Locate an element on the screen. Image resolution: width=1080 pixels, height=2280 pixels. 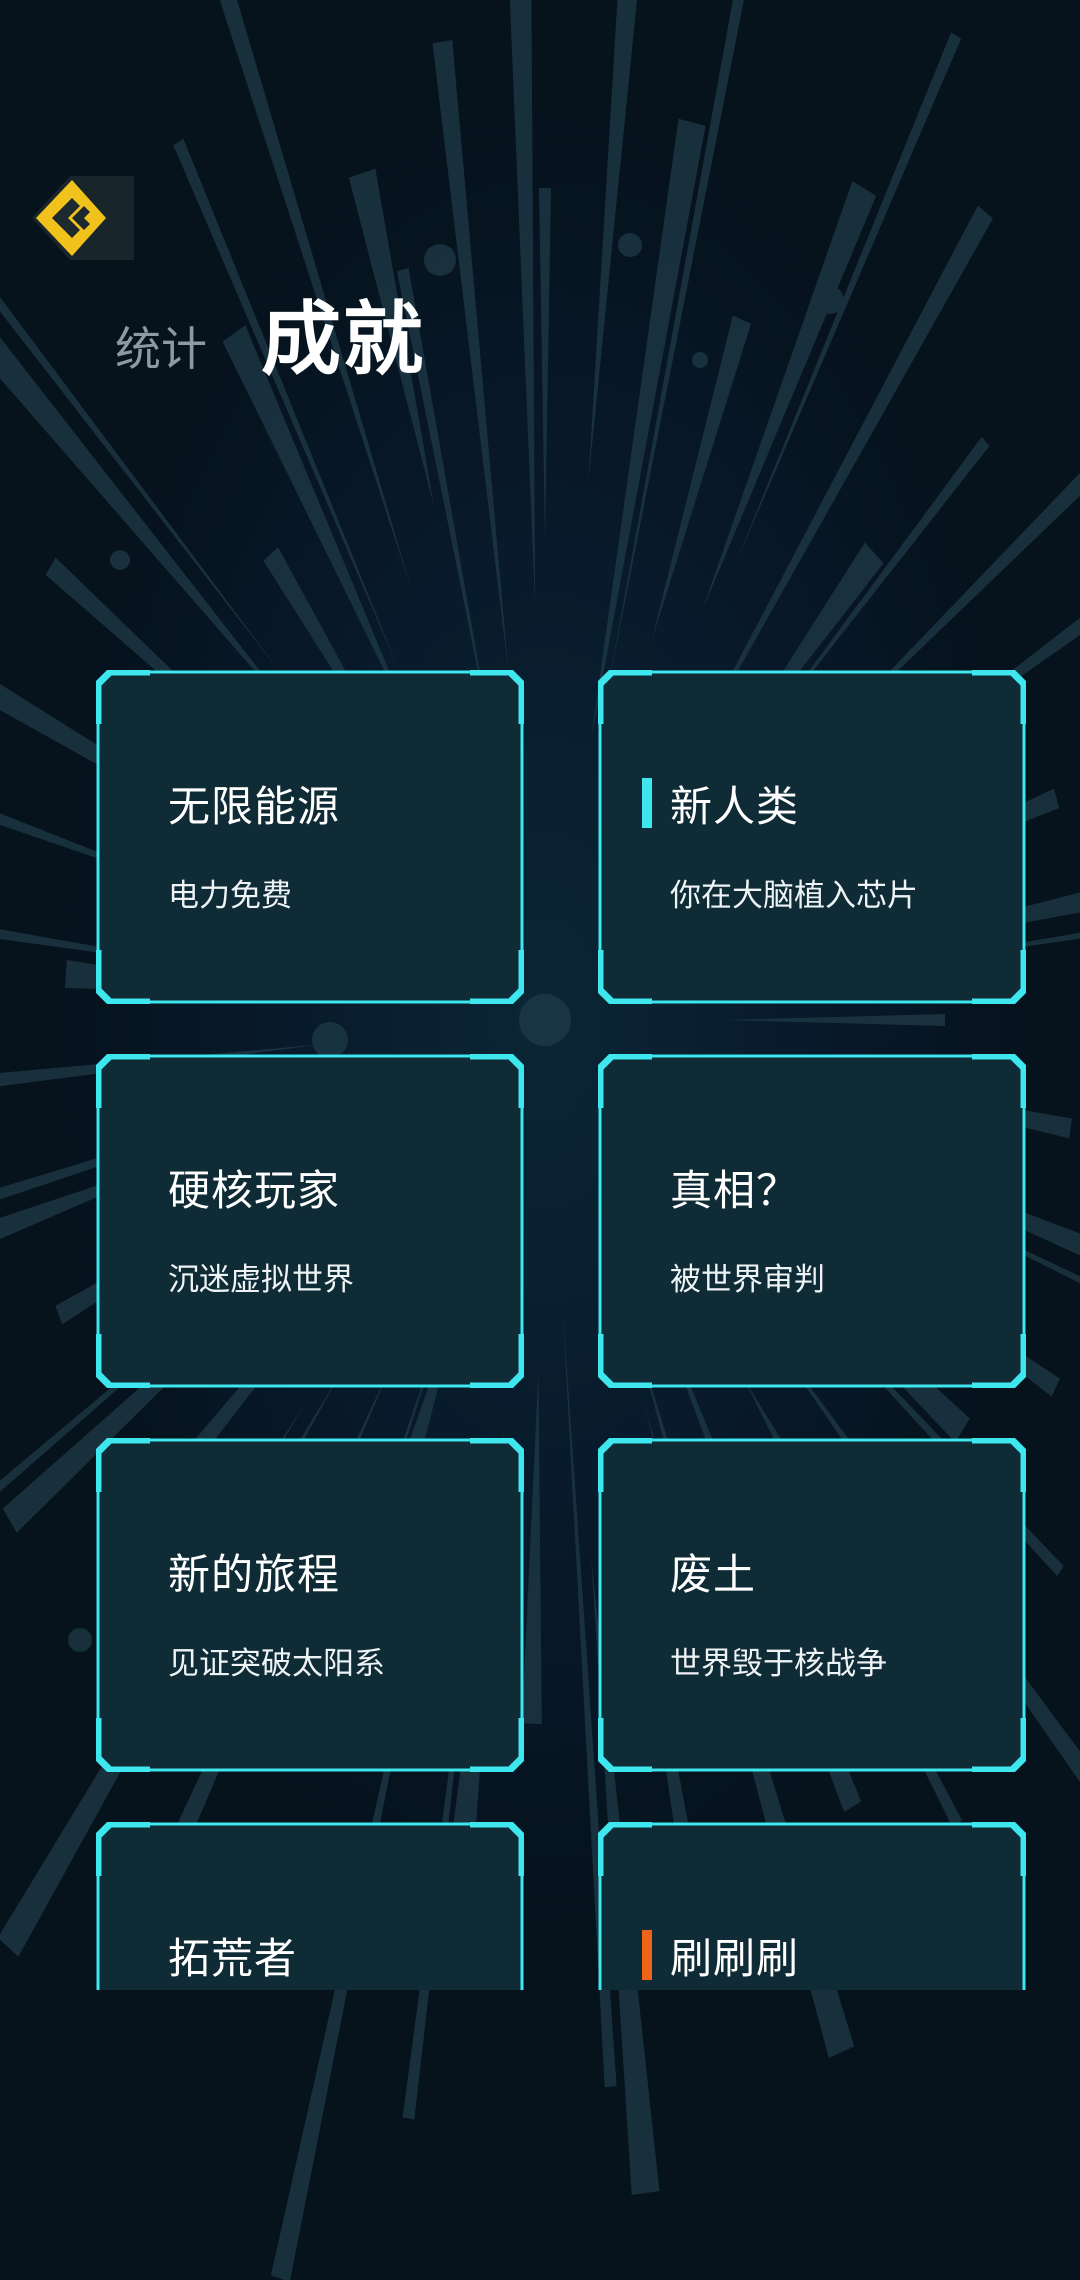
achievement-description: 见证突破太阳系 is located at coordinates (276, 1664).